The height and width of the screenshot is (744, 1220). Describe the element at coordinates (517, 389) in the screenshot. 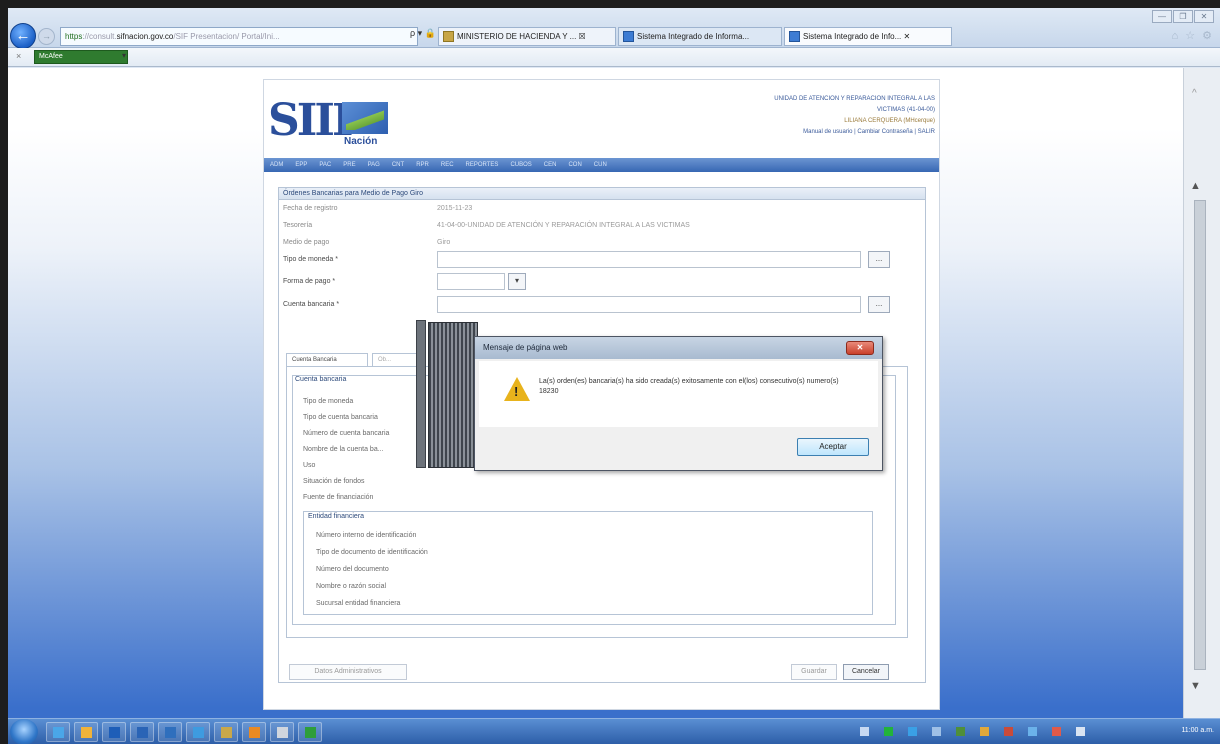

I see `warning-icon` at that location.